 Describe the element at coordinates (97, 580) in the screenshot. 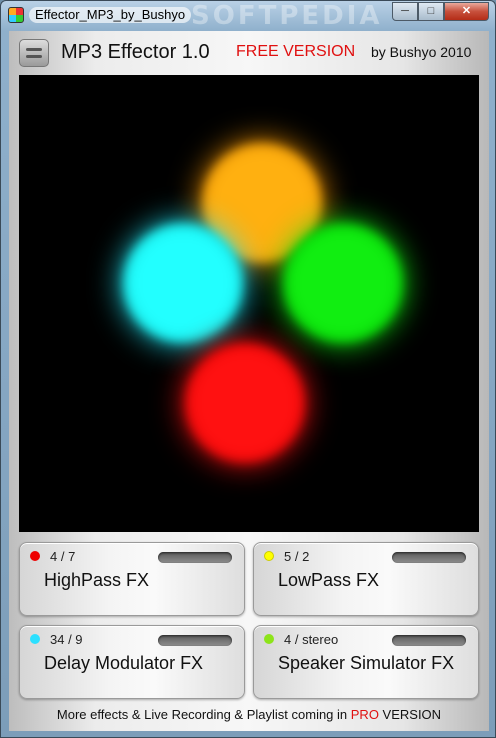

I see `fx-label: HighPass FX` at that location.